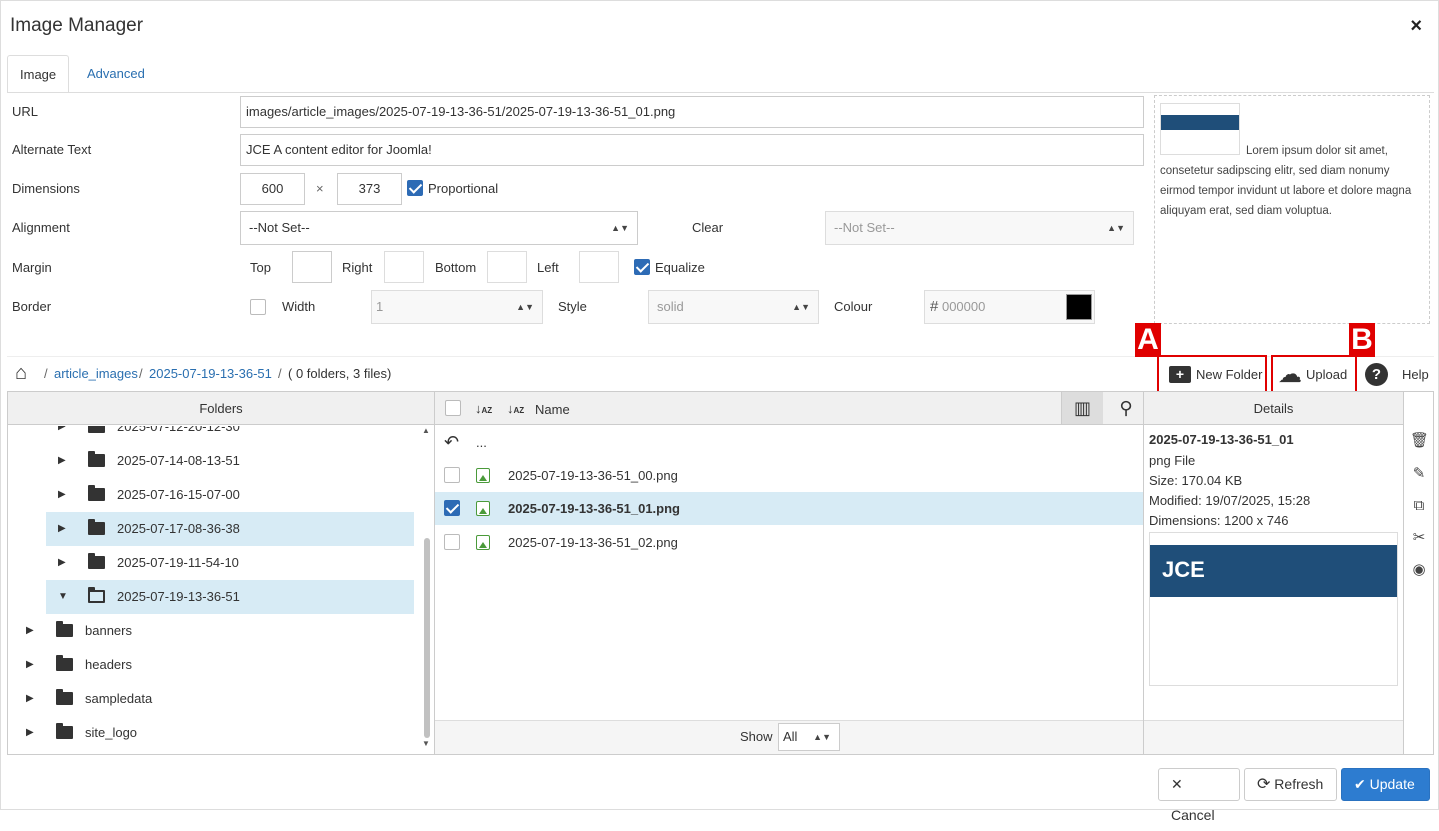  What do you see at coordinates (63, 597) in the screenshot?
I see `caret-down-icon: ▼` at bounding box center [63, 597].